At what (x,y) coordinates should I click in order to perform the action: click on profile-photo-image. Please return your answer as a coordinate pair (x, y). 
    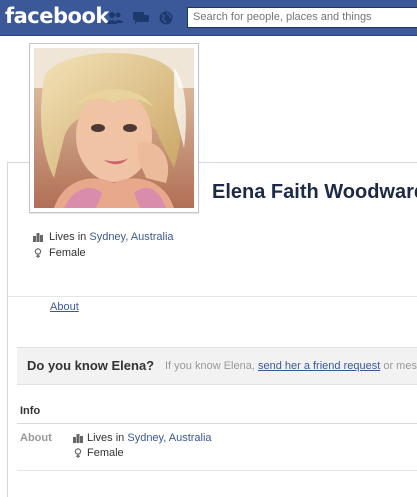
    Looking at the image, I should click on (114, 128).